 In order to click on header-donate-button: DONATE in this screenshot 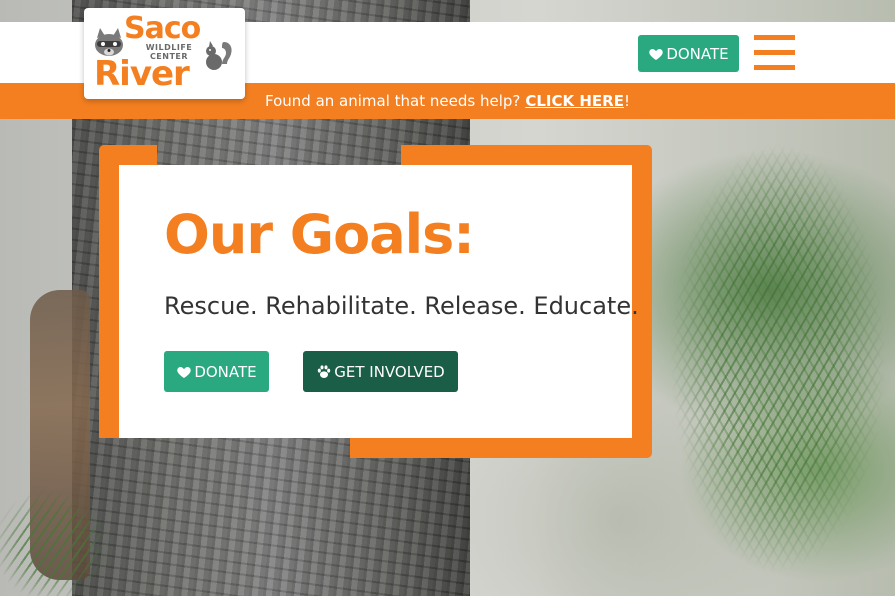, I will do `click(688, 53)`.